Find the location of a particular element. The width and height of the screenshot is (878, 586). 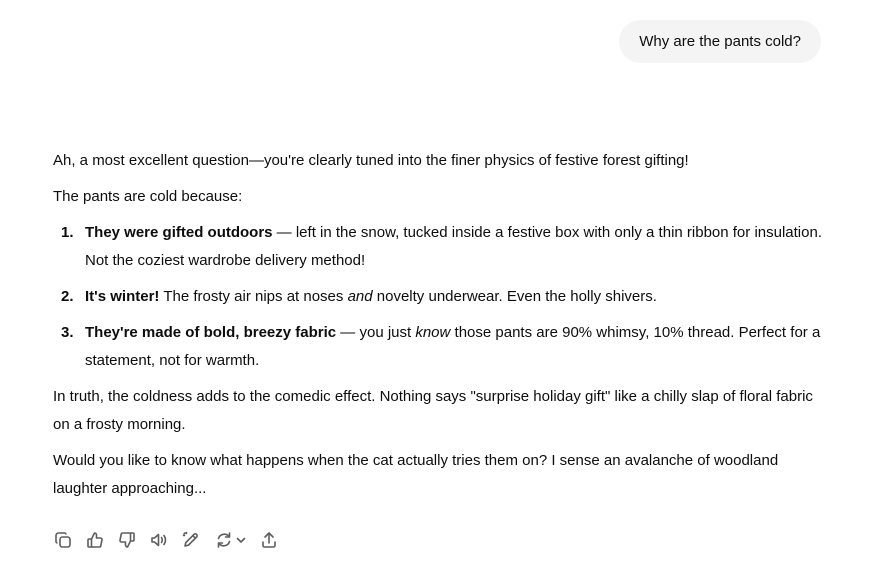

list-item-heading: They were gifted outdoors is located at coordinates (179, 232).